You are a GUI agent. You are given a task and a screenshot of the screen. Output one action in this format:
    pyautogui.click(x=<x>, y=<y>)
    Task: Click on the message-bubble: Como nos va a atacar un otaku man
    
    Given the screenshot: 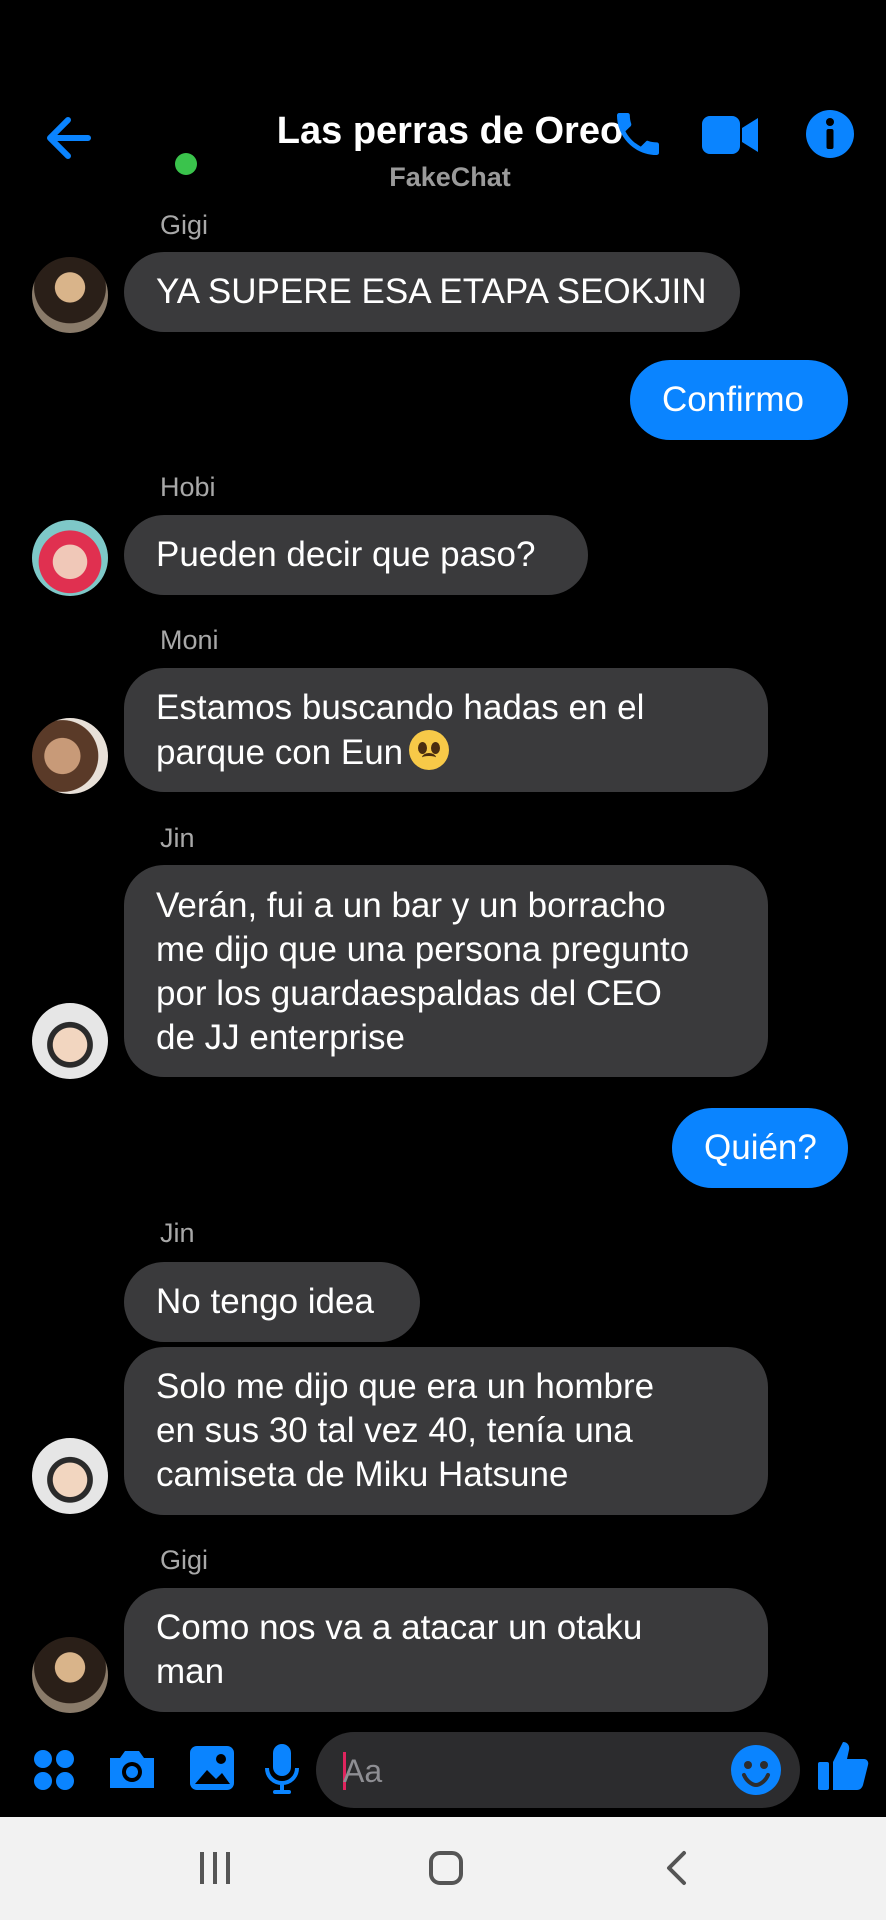 What is the action you would take?
    pyautogui.click(x=446, y=1650)
    